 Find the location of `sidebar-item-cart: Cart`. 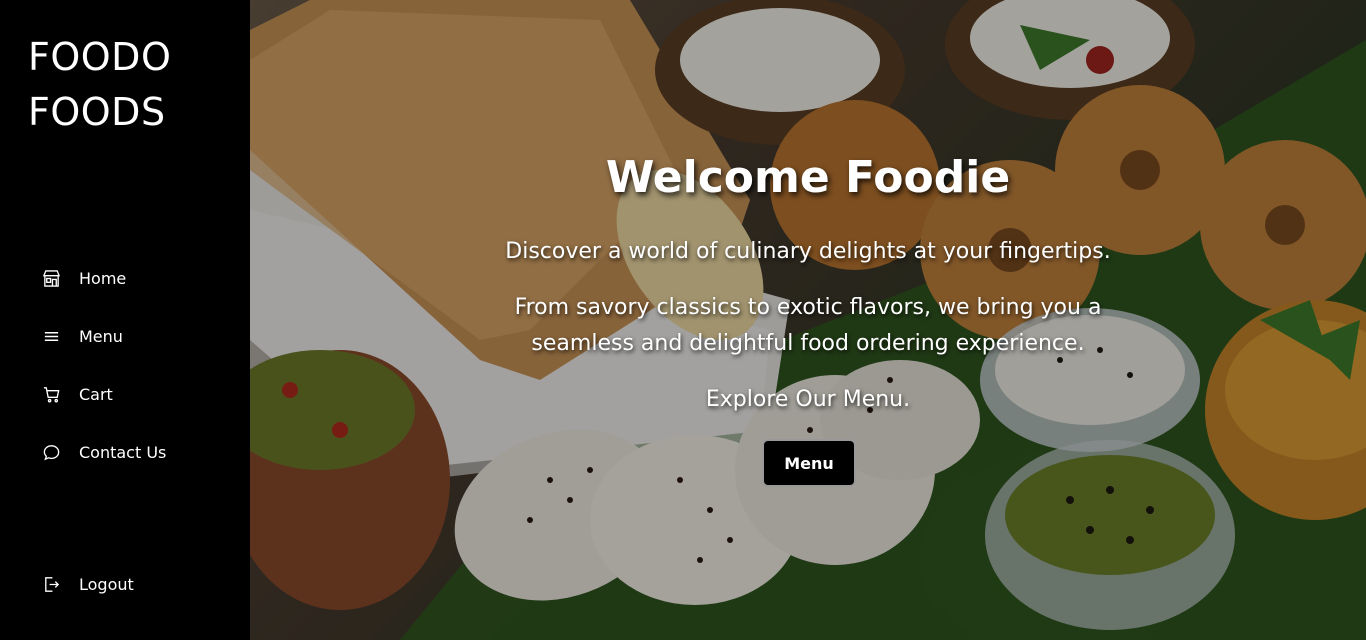

sidebar-item-cart: Cart is located at coordinates (104, 394).